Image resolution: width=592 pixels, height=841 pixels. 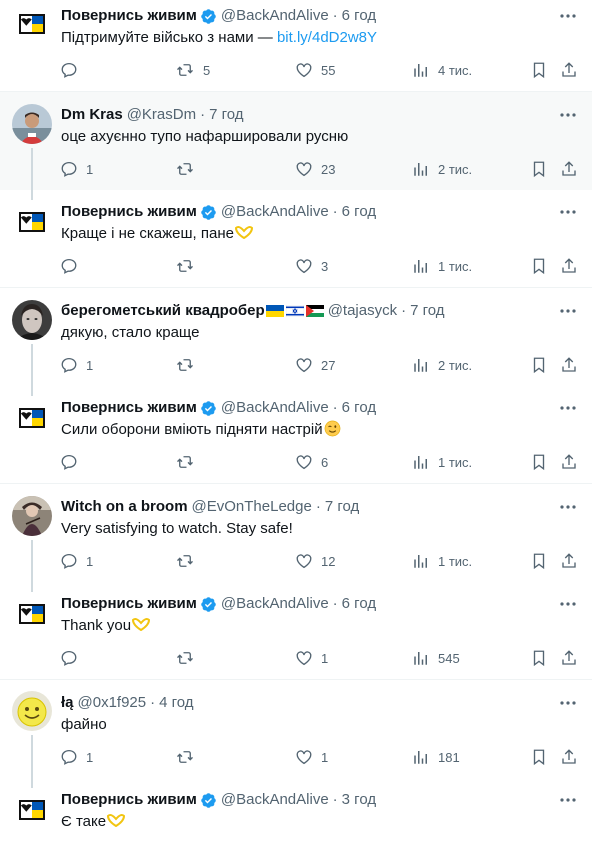 What do you see at coordinates (192, 70) in the screenshot?
I see `retweet-button: 5` at bounding box center [192, 70].